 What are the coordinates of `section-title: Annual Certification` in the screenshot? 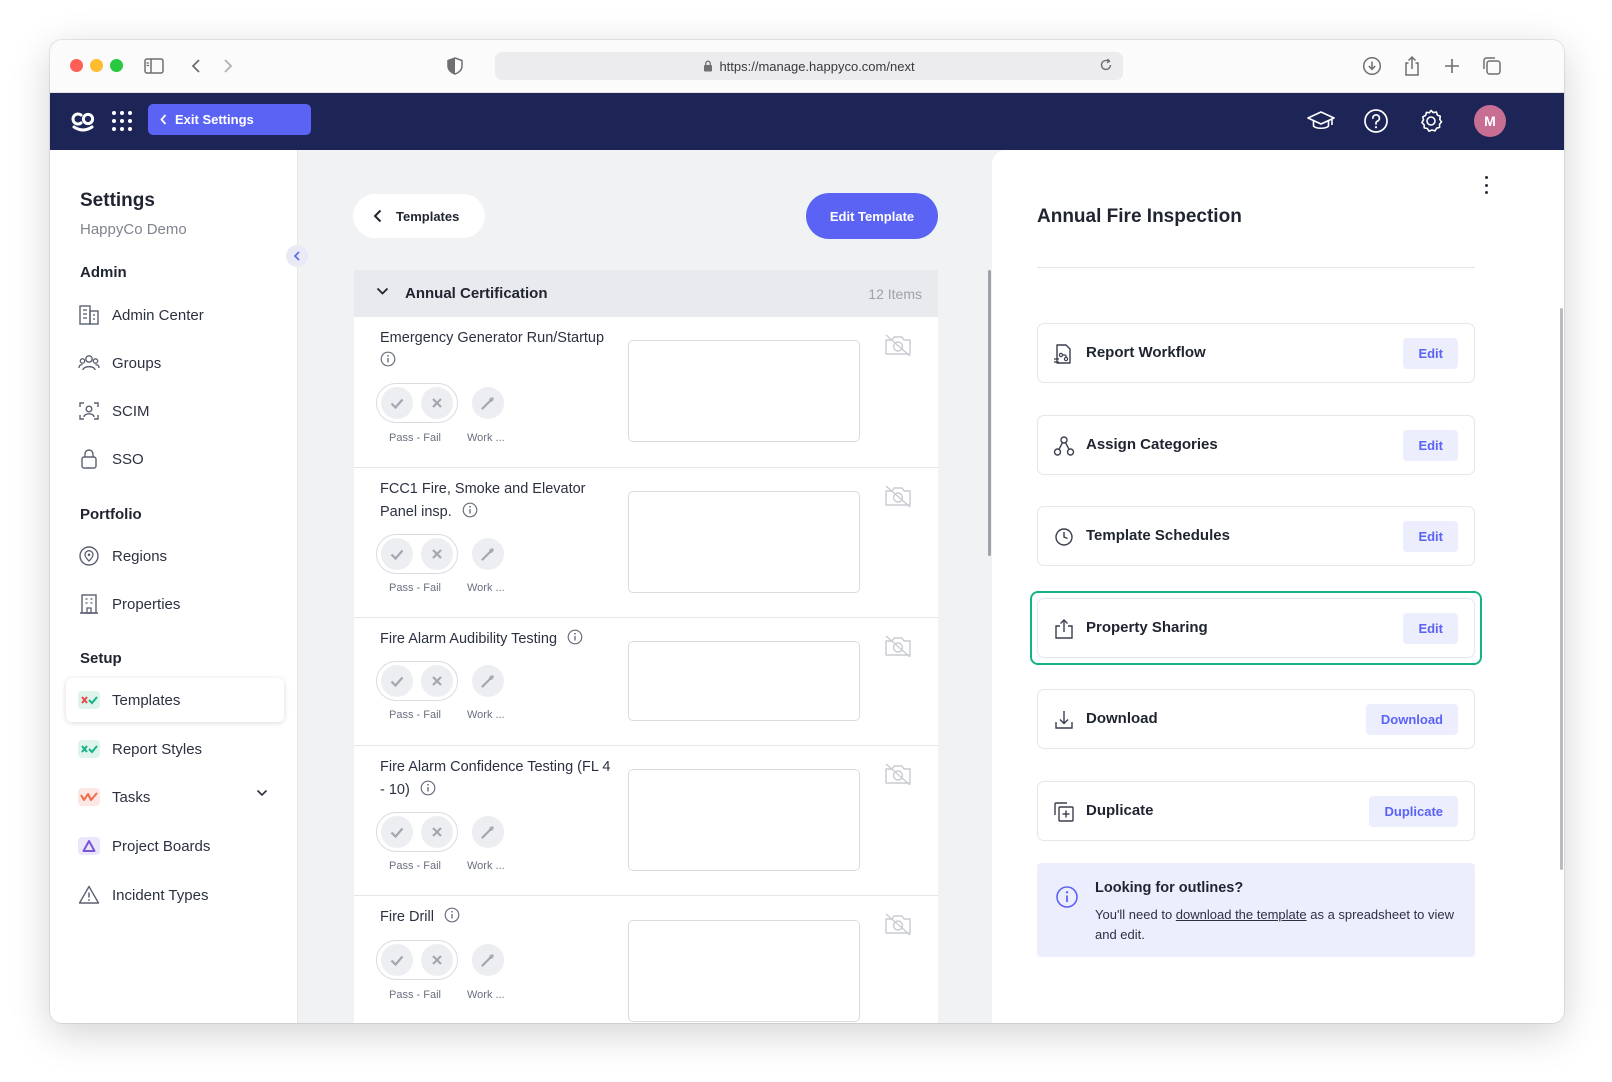 It's located at (476, 293).